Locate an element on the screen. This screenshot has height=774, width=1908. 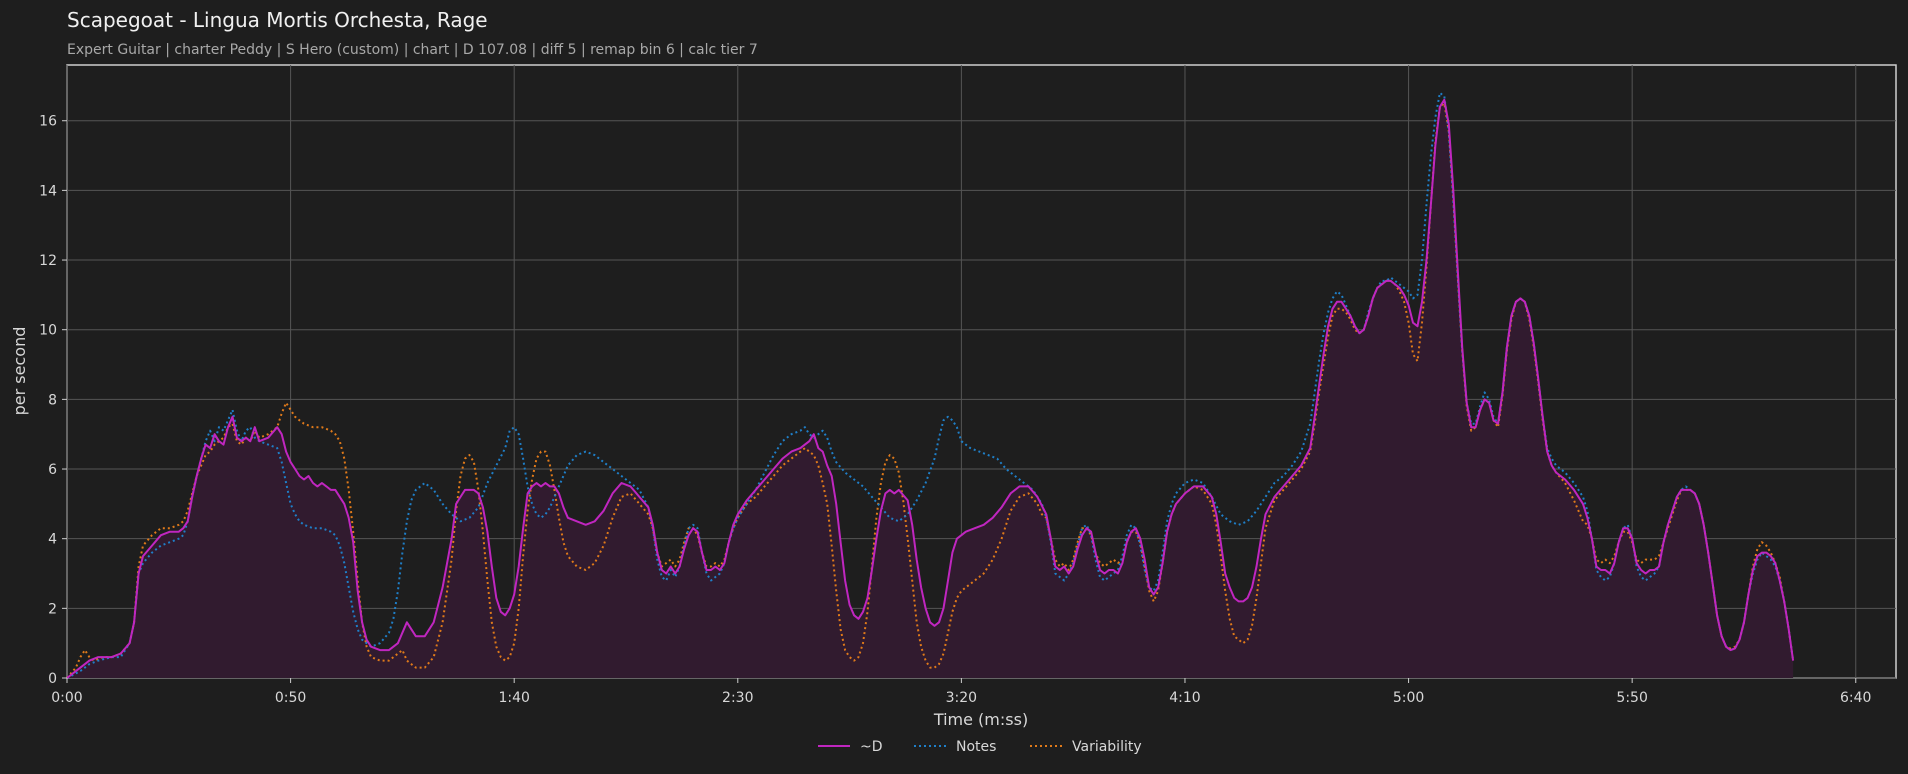
x-tick-label: 4:10 is located at coordinates (1184, 698).